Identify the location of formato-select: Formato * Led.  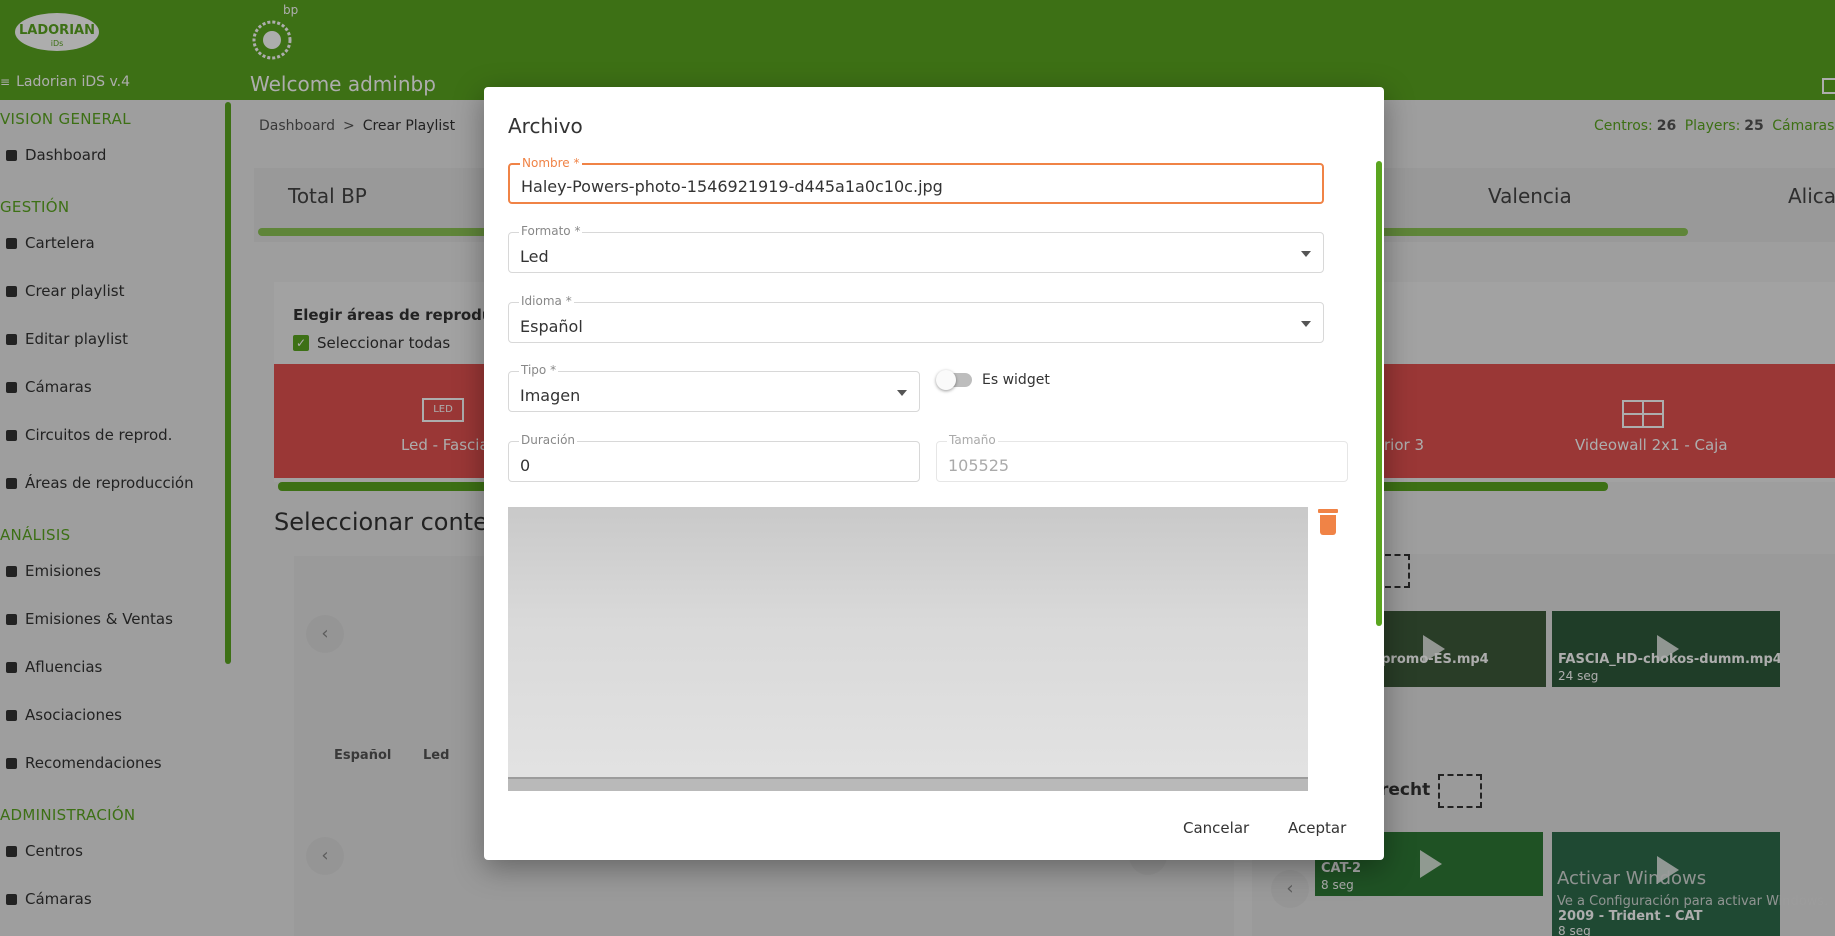
(916, 248).